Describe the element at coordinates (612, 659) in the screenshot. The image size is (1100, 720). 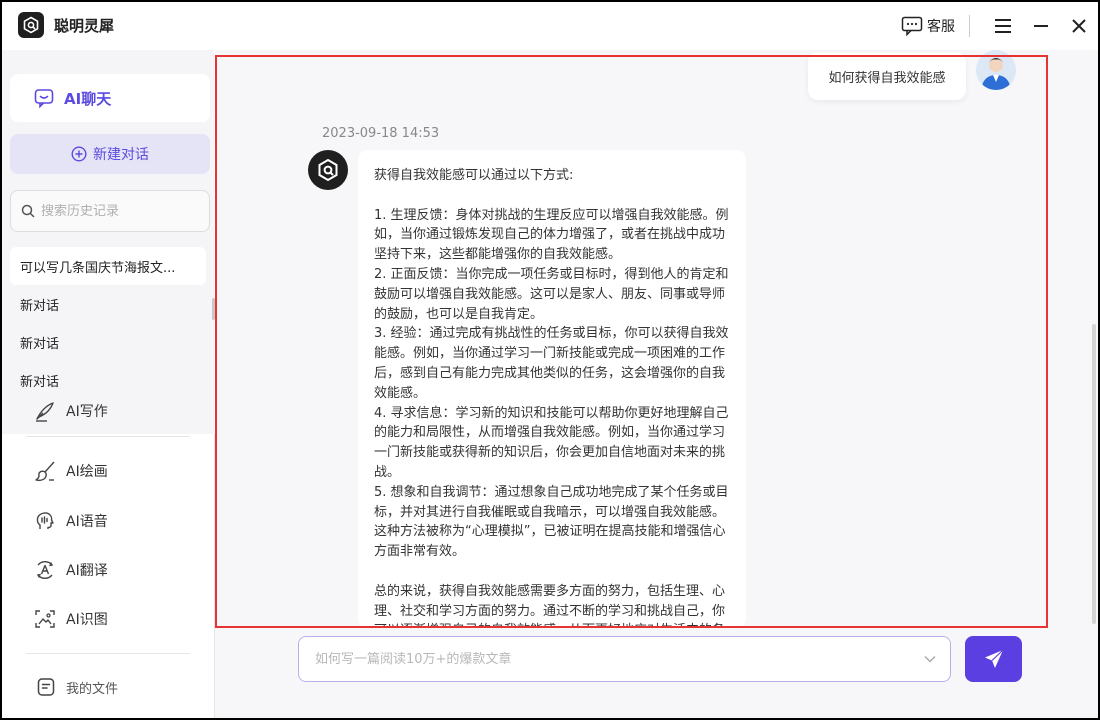
I see `message-input` at that location.